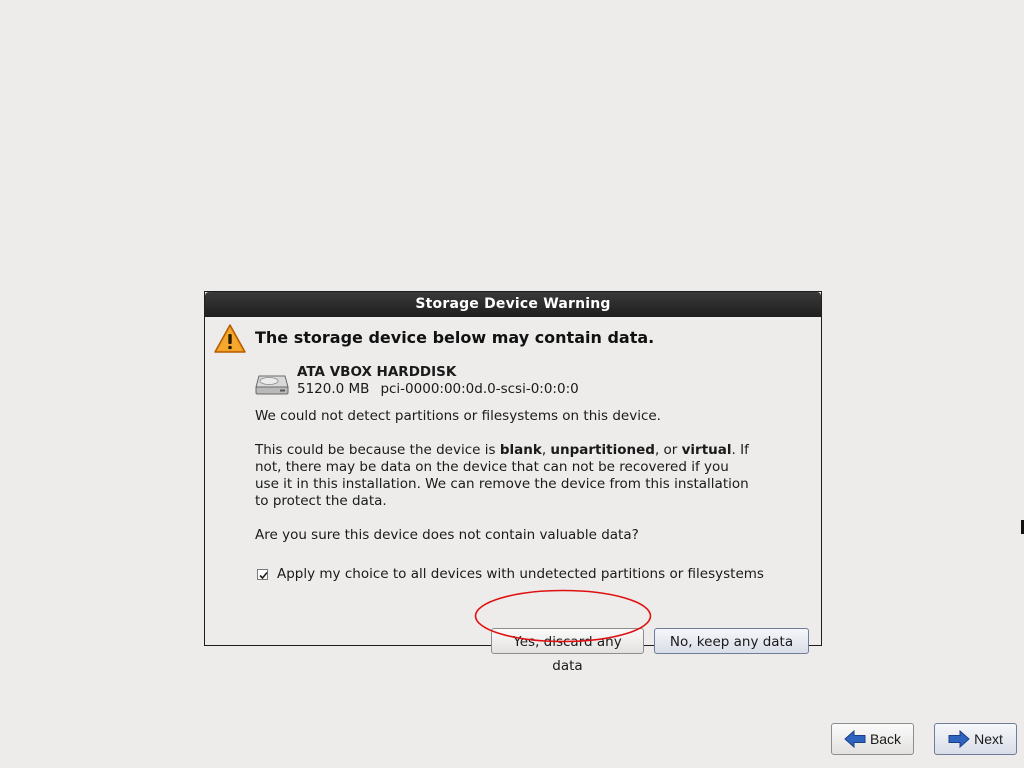 This screenshot has height=768, width=1024. What do you see at coordinates (230, 339) in the screenshot?
I see `warning-triangle-icon` at bounding box center [230, 339].